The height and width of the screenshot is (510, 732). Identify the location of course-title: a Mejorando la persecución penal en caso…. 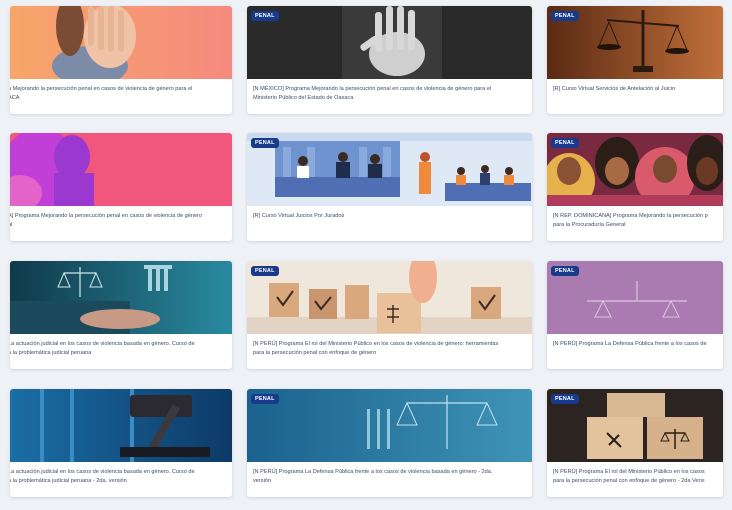
(101, 93).